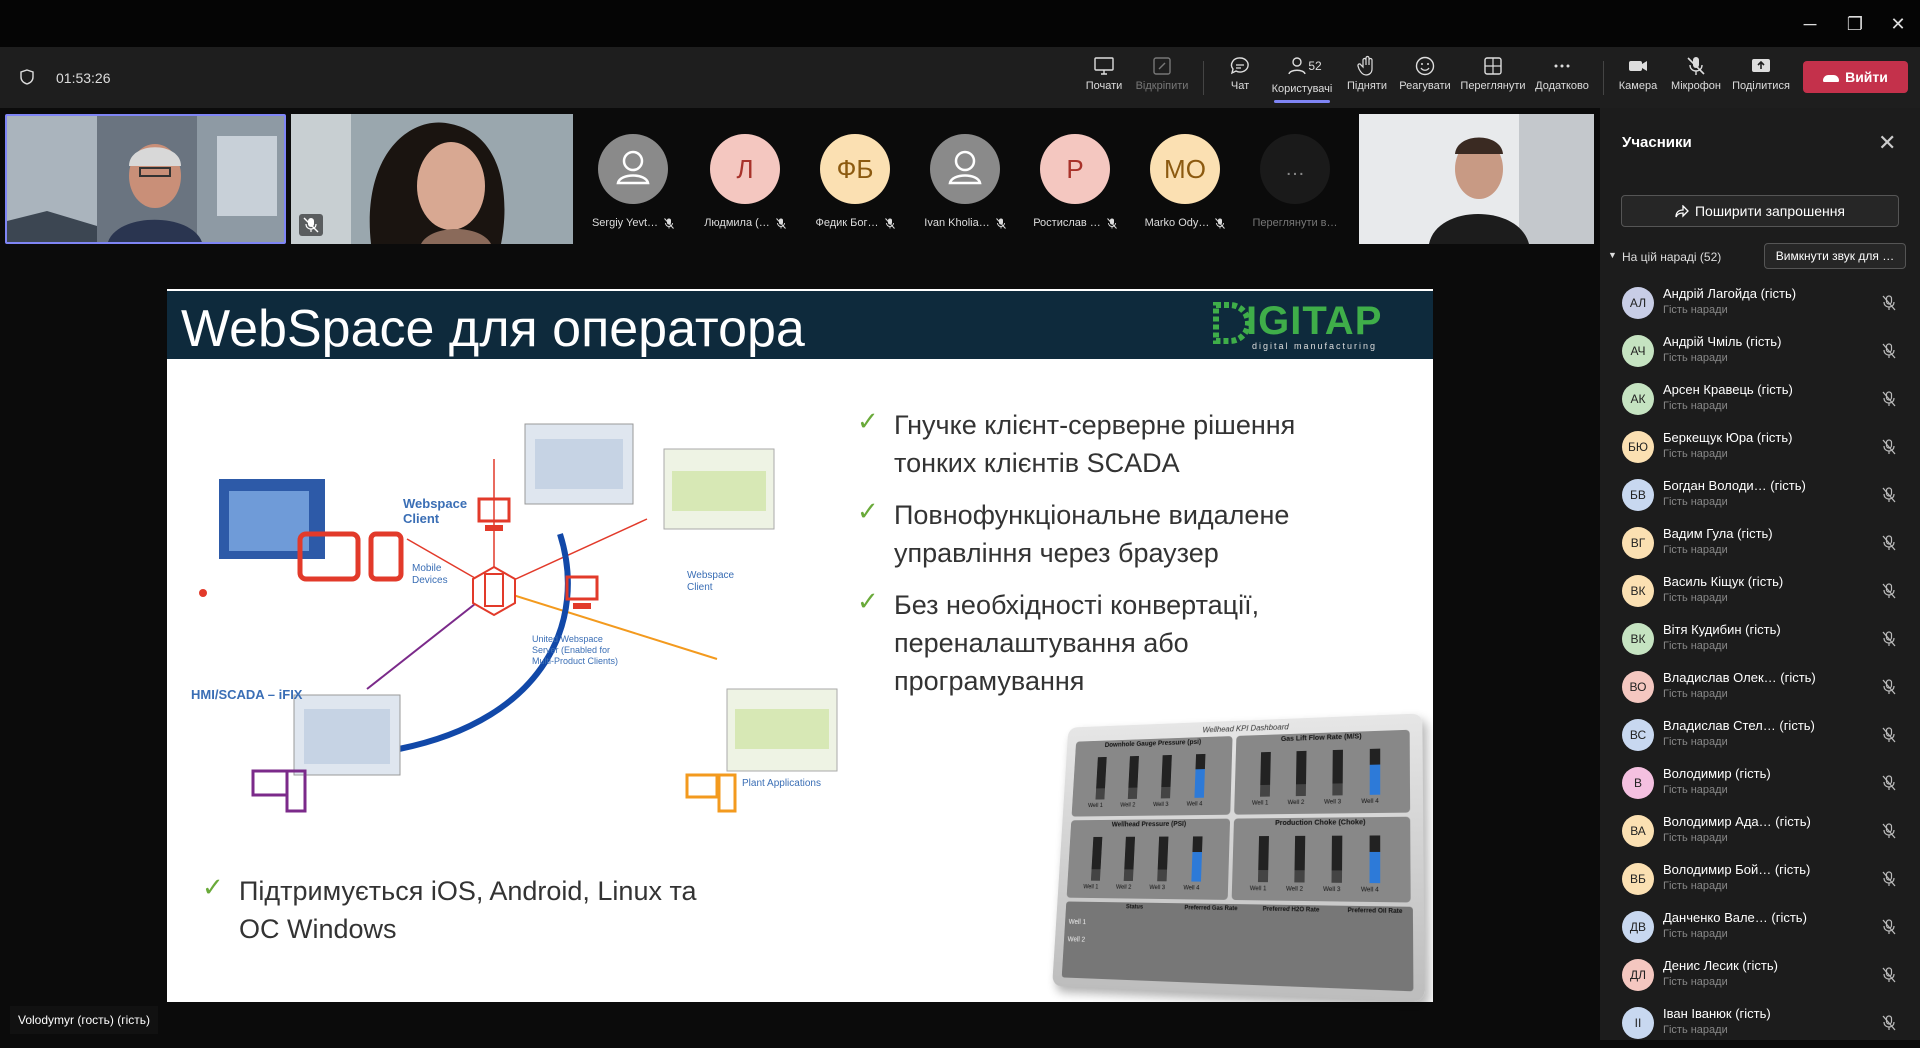  What do you see at coordinates (1722, 341) in the screenshot?
I see `participant-name: Андрій Чміль (гість)` at bounding box center [1722, 341].